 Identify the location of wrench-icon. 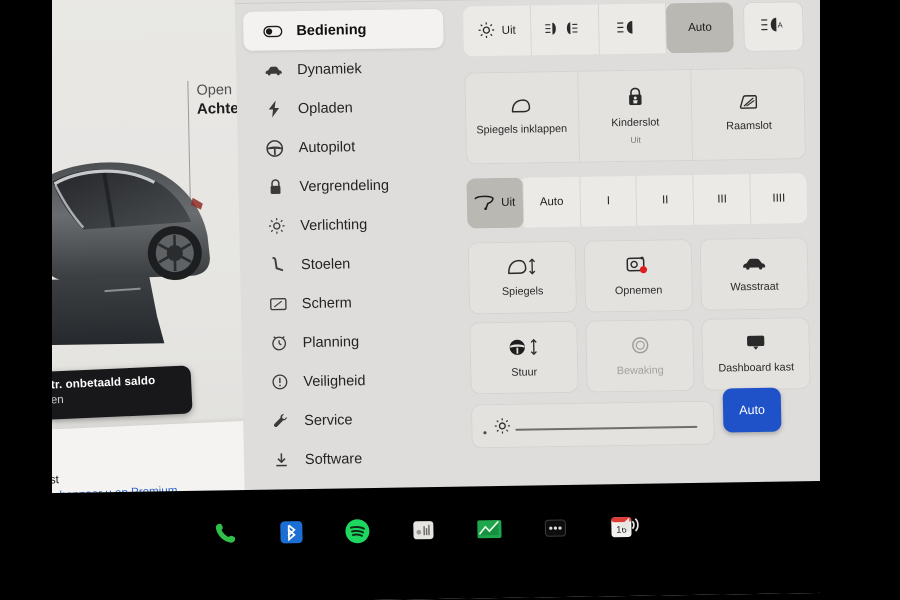
(280, 421).